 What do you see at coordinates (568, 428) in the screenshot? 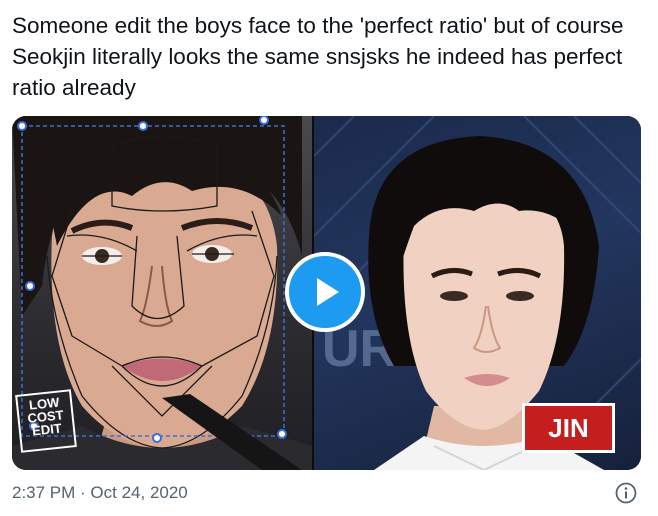
I see `name-badge: JIN` at bounding box center [568, 428].